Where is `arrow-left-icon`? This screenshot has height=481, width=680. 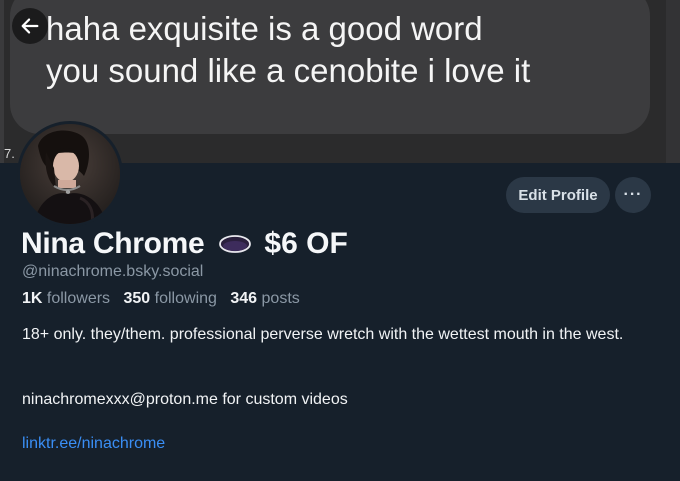
arrow-left-icon is located at coordinates (30, 26).